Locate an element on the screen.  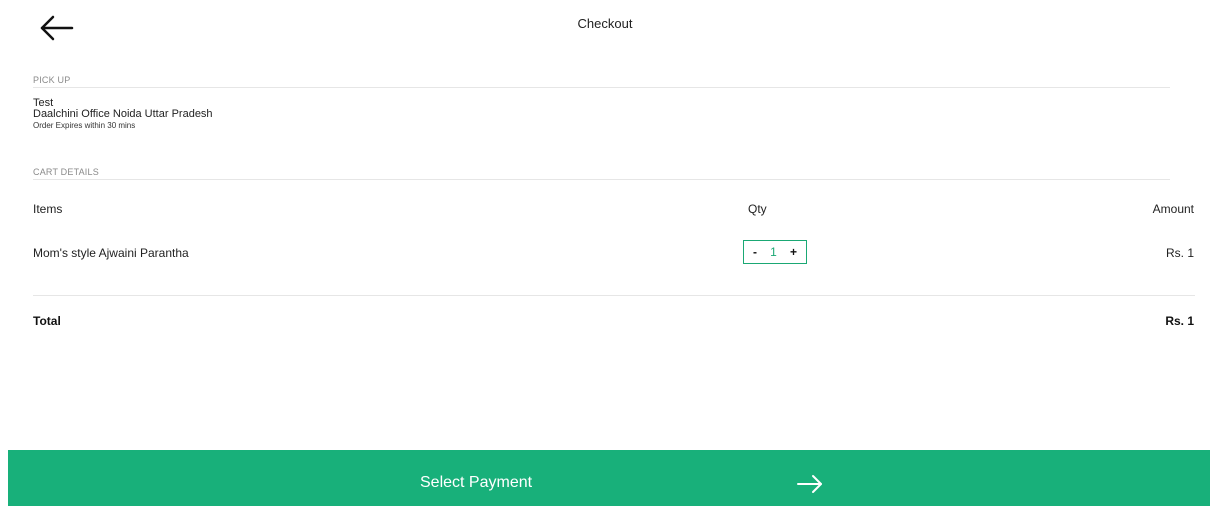
qty-value: 1 is located at coordinates (773, 252).